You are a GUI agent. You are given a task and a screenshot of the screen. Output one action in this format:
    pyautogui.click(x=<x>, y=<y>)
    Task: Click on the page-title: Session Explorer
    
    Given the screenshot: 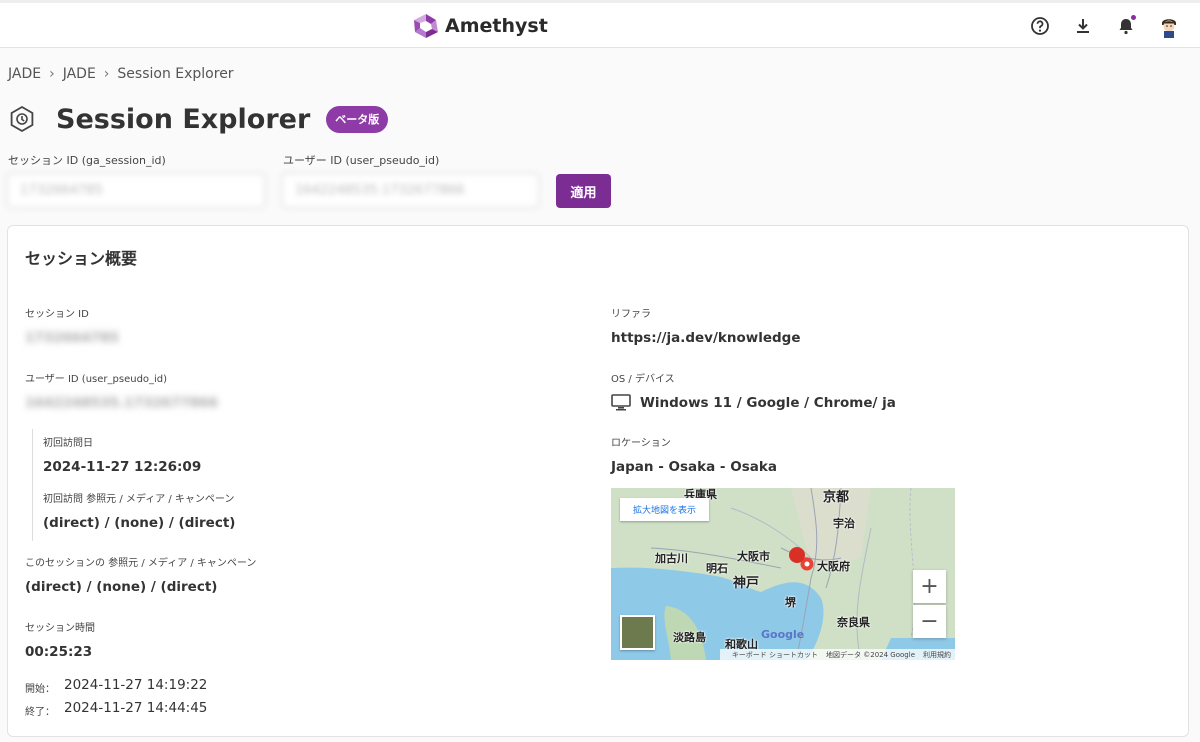 What is the action you would take?
    pyautogui.click(x=183, y=119)
    